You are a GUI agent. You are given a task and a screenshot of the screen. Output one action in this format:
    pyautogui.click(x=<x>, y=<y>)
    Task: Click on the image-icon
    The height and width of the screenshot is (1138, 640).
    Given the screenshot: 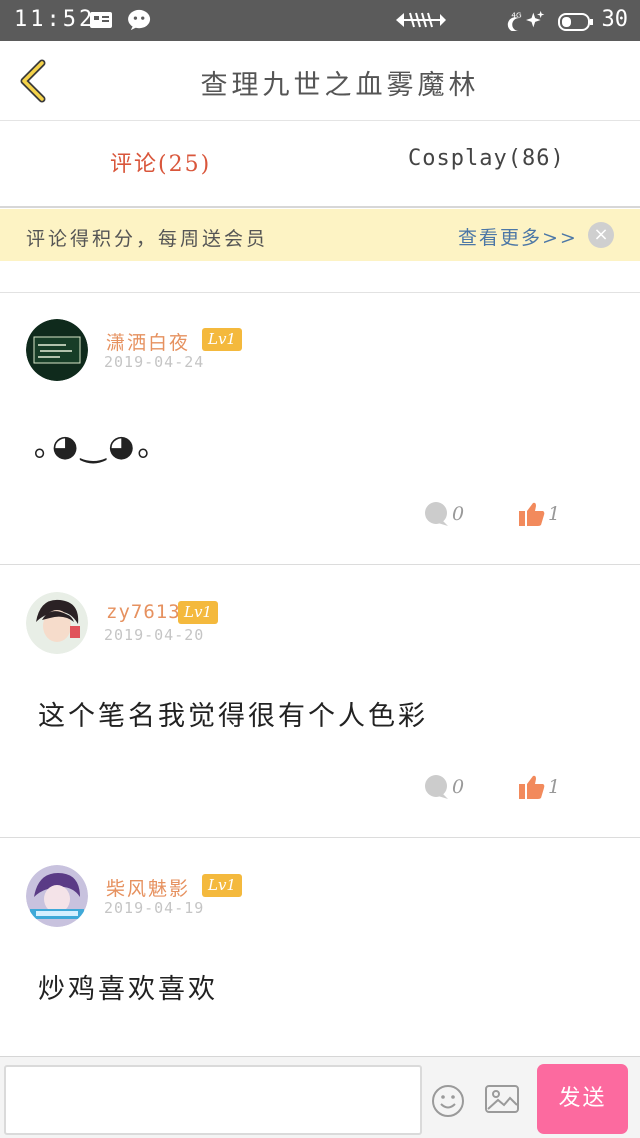 What is the action you would take?
    pyautogui.click(x=502, y=1099)
    